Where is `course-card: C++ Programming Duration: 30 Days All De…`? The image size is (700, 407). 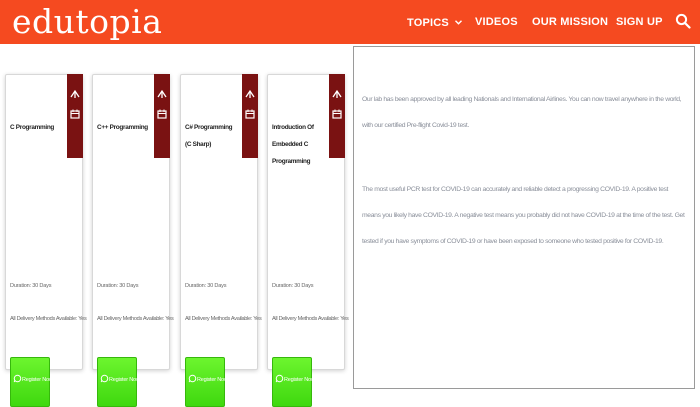 course-card: C++ Programming Duration: 30 Days All De… is located at coordinates (133, 240).